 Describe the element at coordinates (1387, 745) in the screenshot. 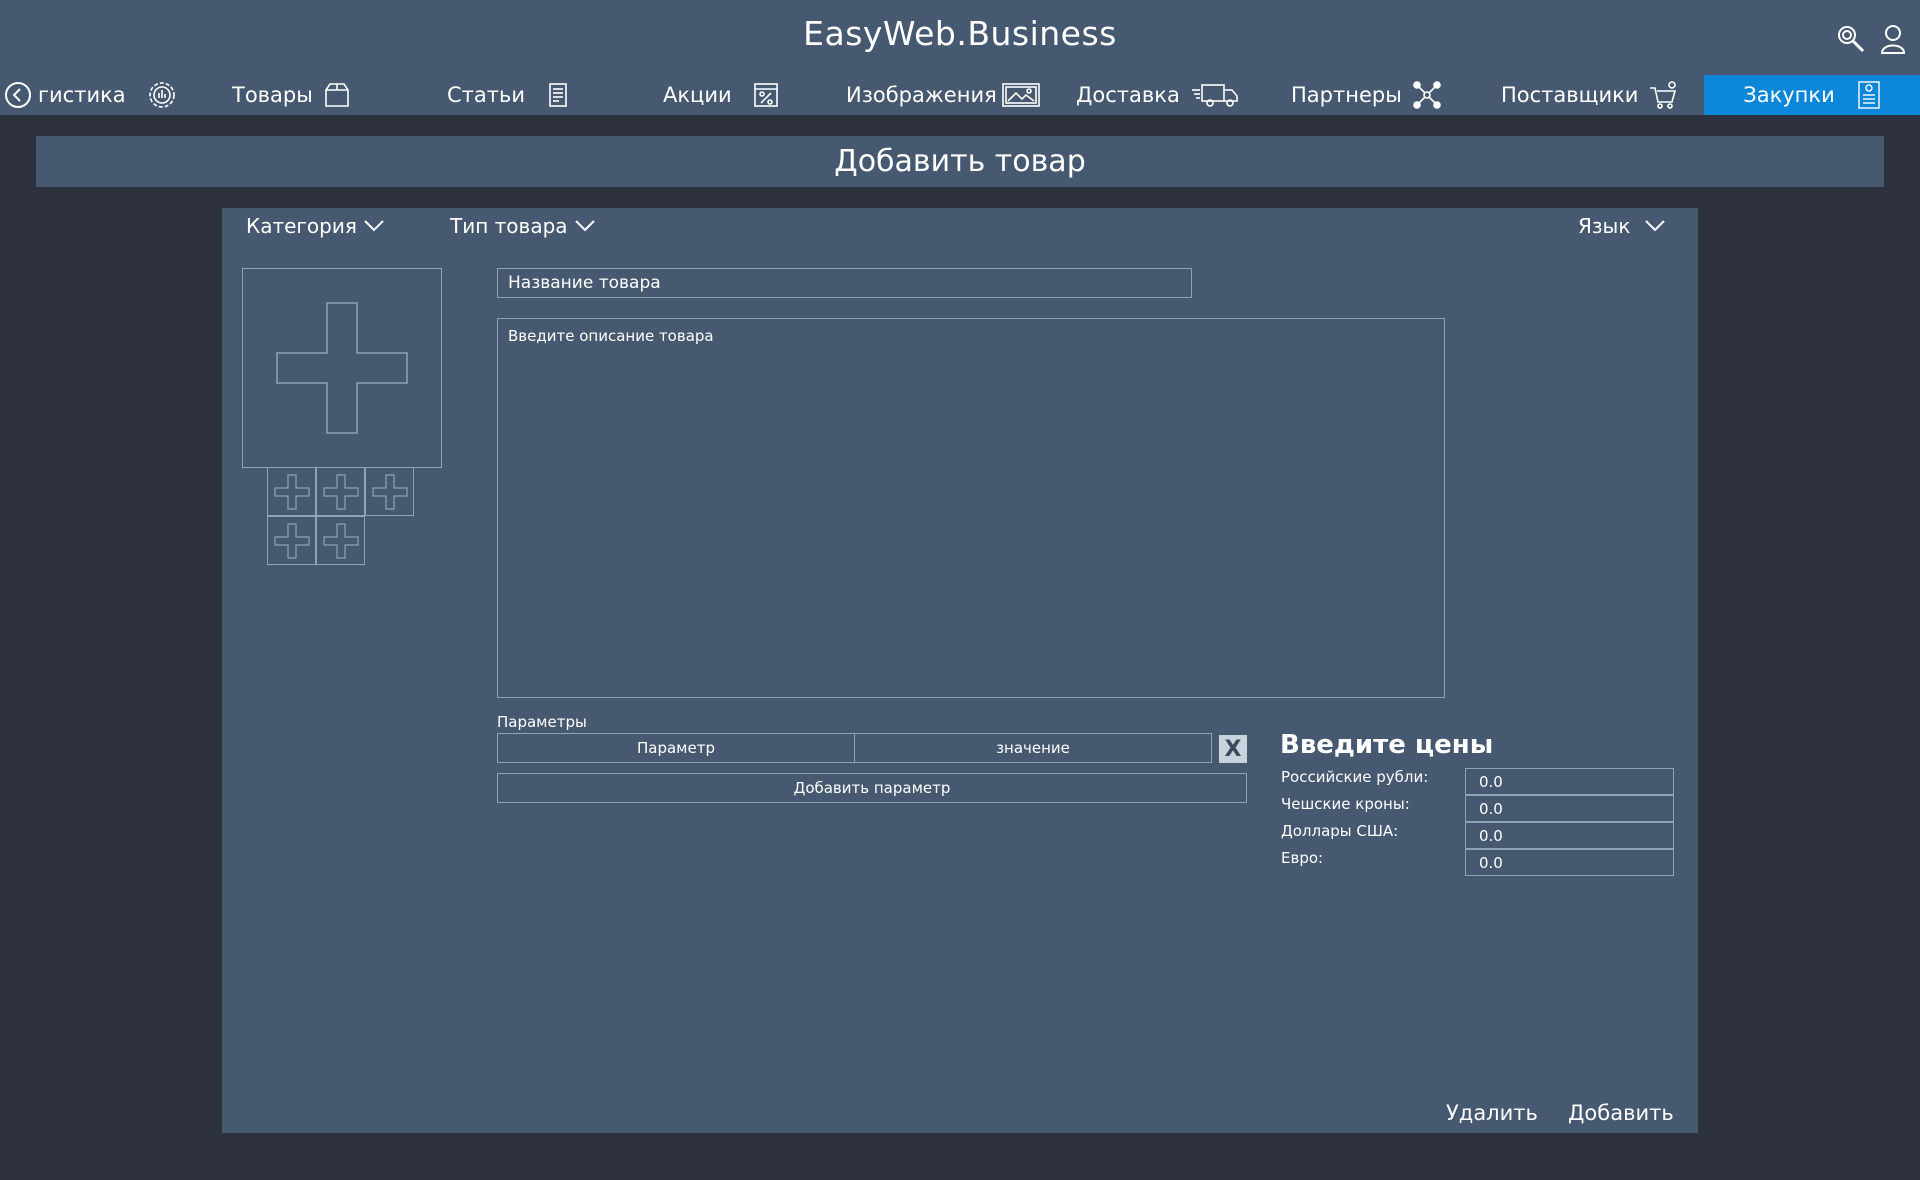

I see `prices-title: Введите цены` at that location.